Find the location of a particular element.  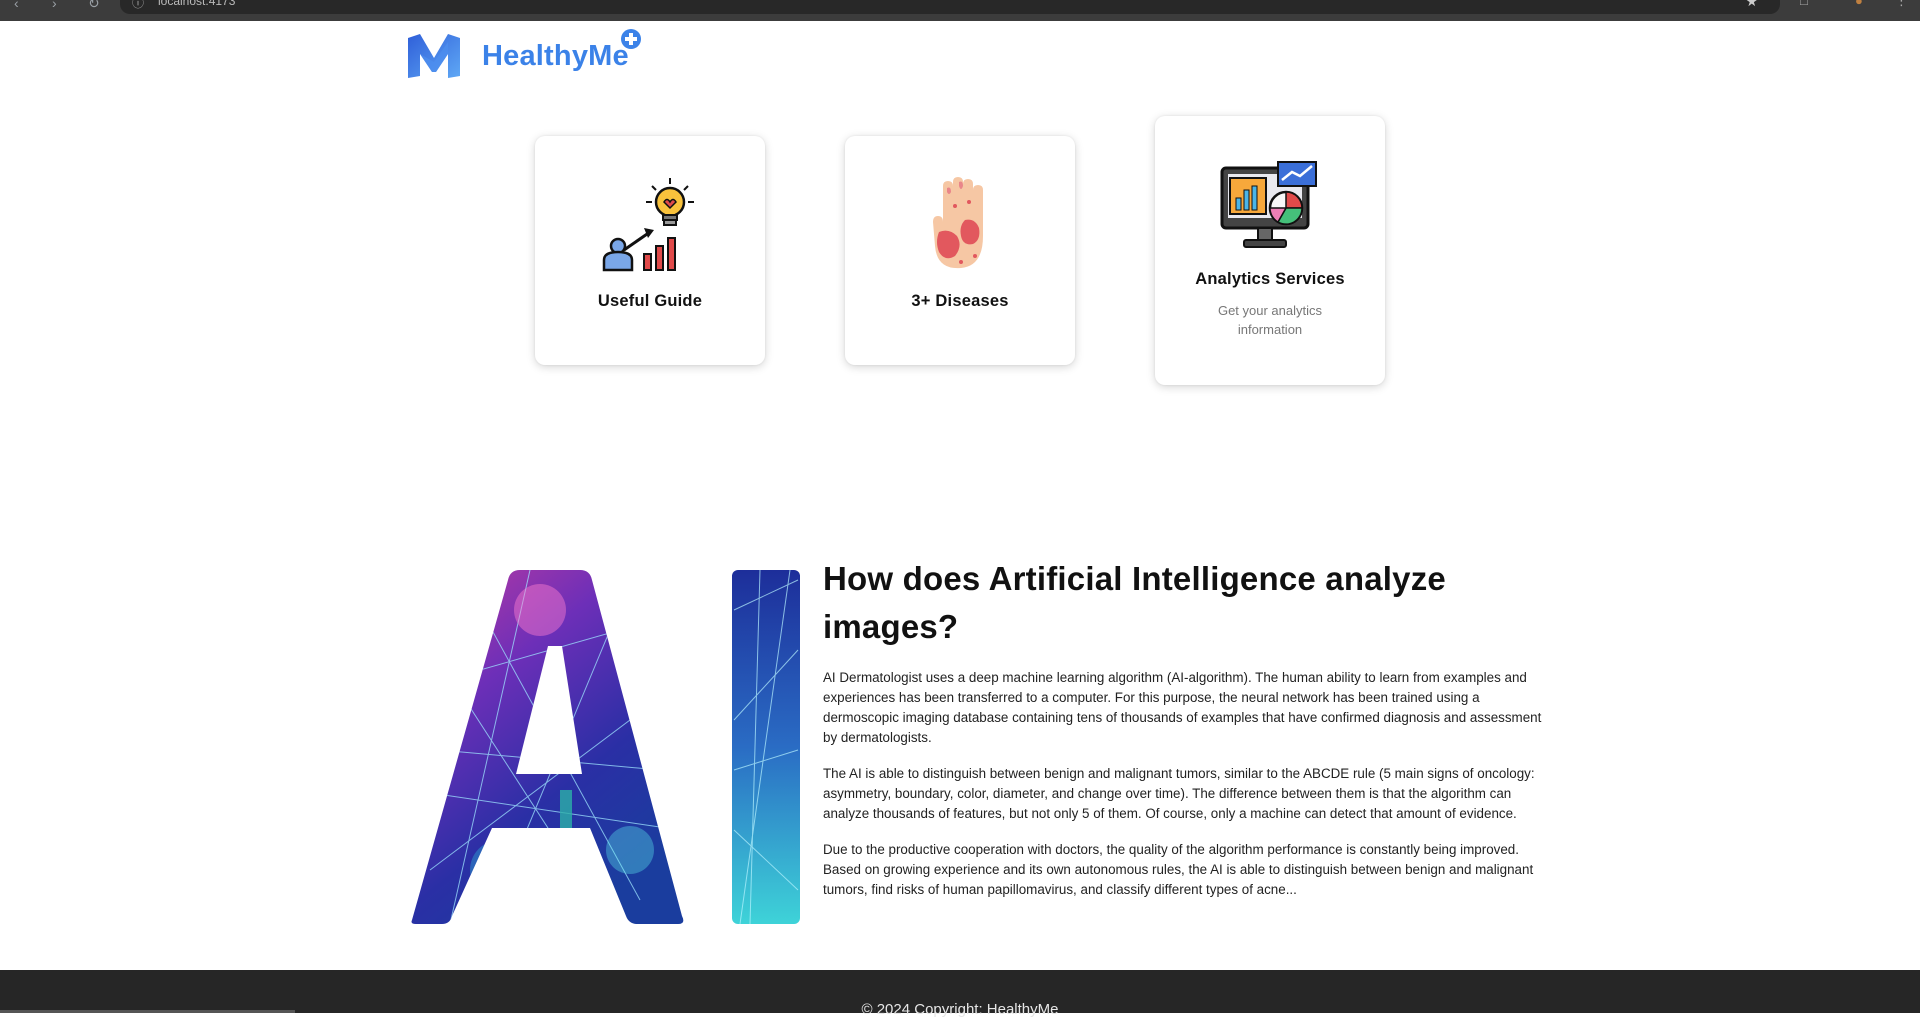

logo-m-icon is located at coordinates (434, 56).